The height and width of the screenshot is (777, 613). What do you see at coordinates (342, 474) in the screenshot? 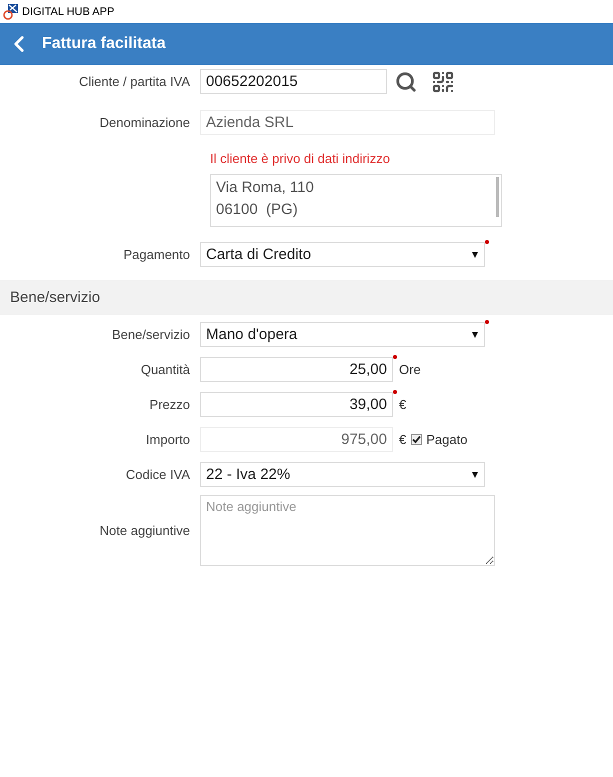
I see `select-field: 22 - Iva 22%` at bounding box center [342, 474].